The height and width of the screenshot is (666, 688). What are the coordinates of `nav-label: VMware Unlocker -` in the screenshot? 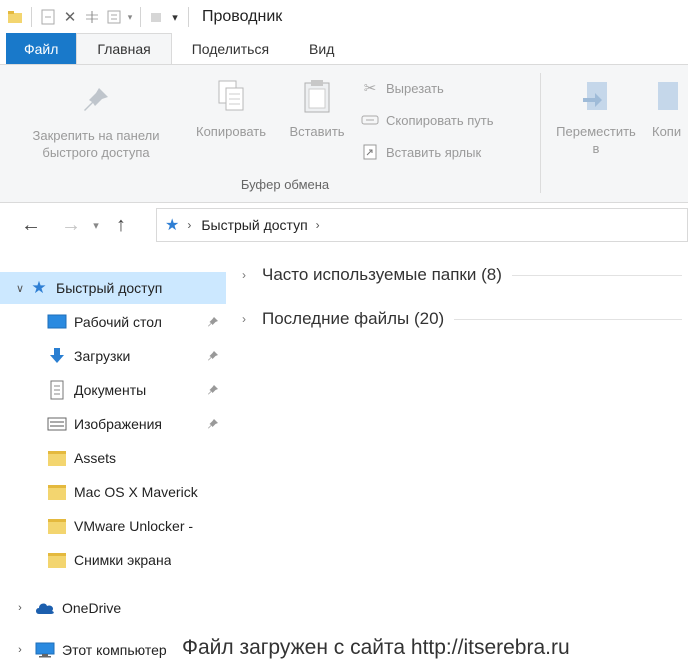 It's located at (134, 526).